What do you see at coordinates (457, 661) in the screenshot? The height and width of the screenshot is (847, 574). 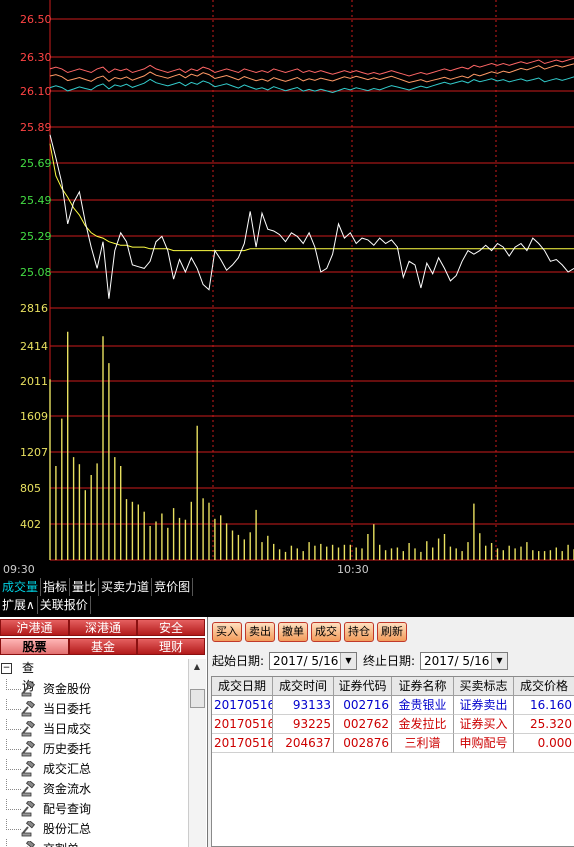 I see `end-date-value: 2017/ 5/16` at bounding box center [457, 661].